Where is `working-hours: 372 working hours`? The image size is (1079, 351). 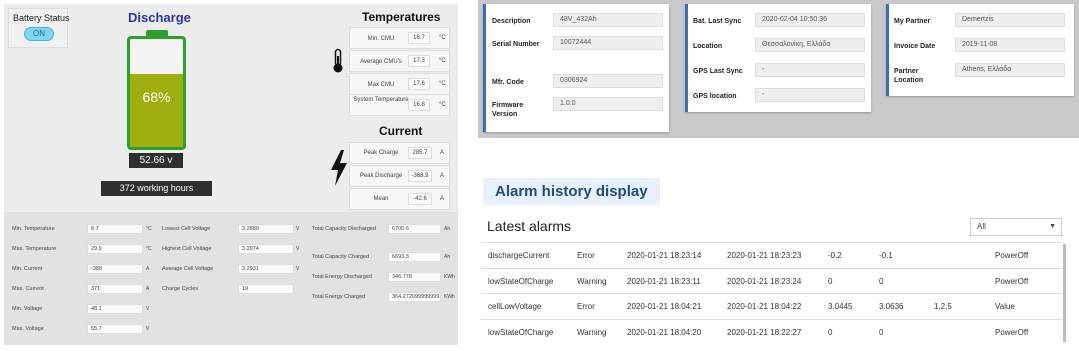 working-hours: 372 working hours is located at coordinates (156, 188).